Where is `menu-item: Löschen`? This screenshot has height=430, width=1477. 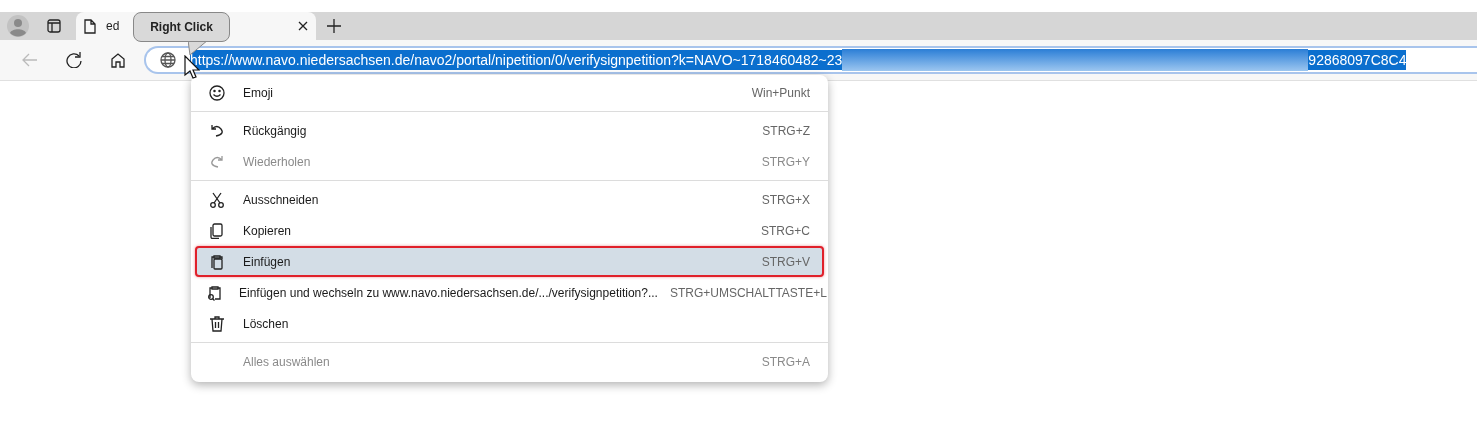
menu-item: Löschen is located at coordinates (509, 323).